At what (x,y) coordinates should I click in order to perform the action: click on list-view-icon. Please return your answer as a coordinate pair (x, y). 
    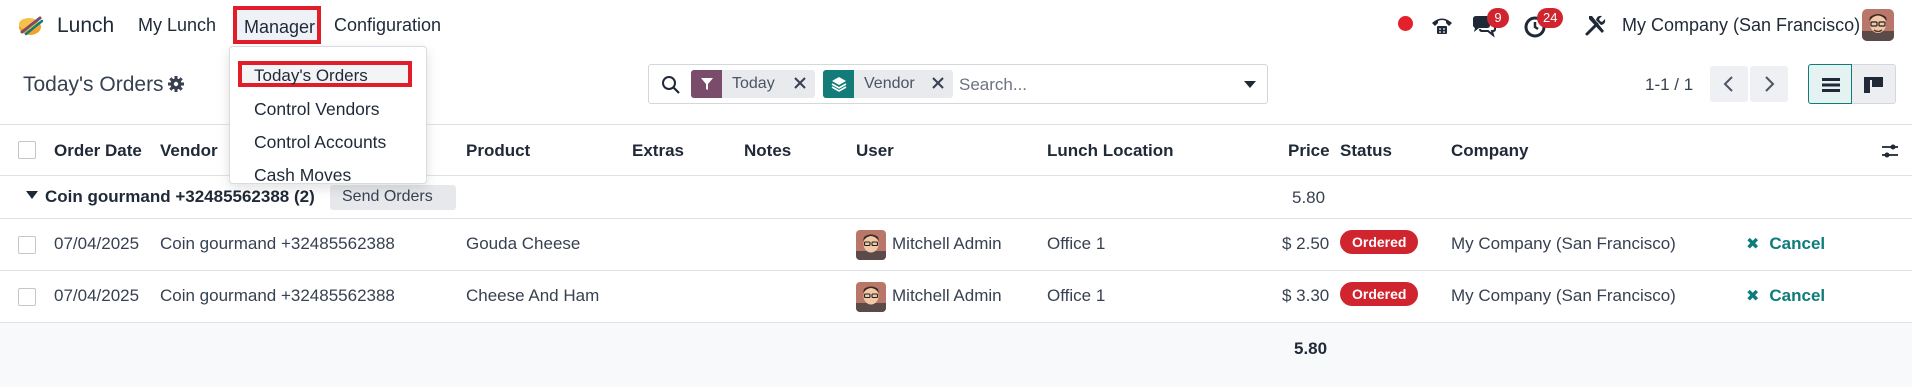
    Looking at the image, I should click on (1831, 85).